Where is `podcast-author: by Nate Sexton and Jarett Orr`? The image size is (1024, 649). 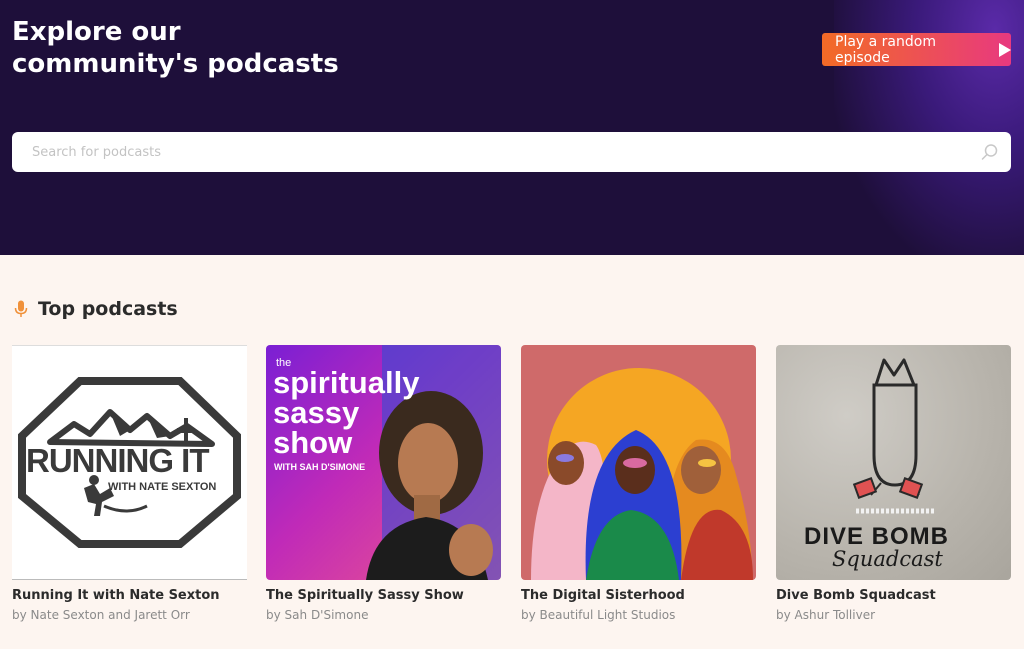 podcast-author: by Nate Sexton and Jarett Orr is located at coordinates (129, 615).